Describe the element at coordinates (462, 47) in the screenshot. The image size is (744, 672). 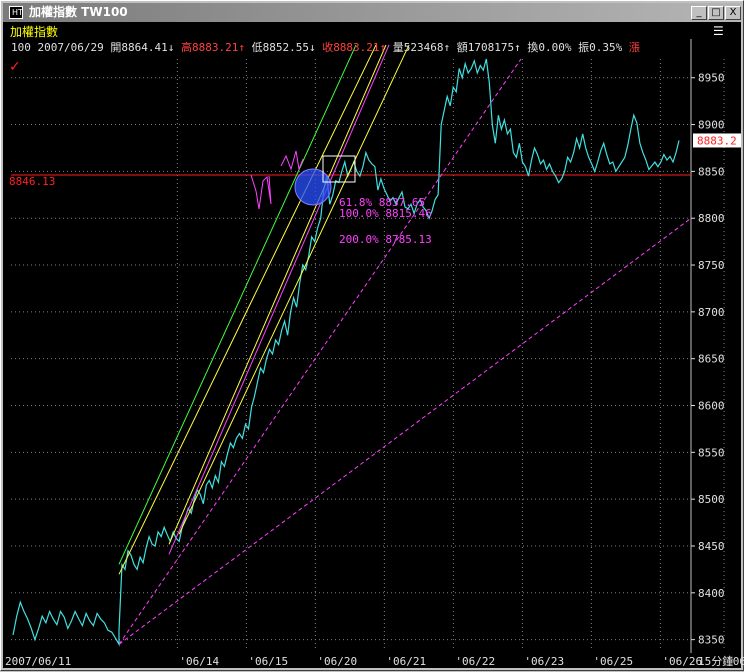
I see `amount-label: 額` at that location.